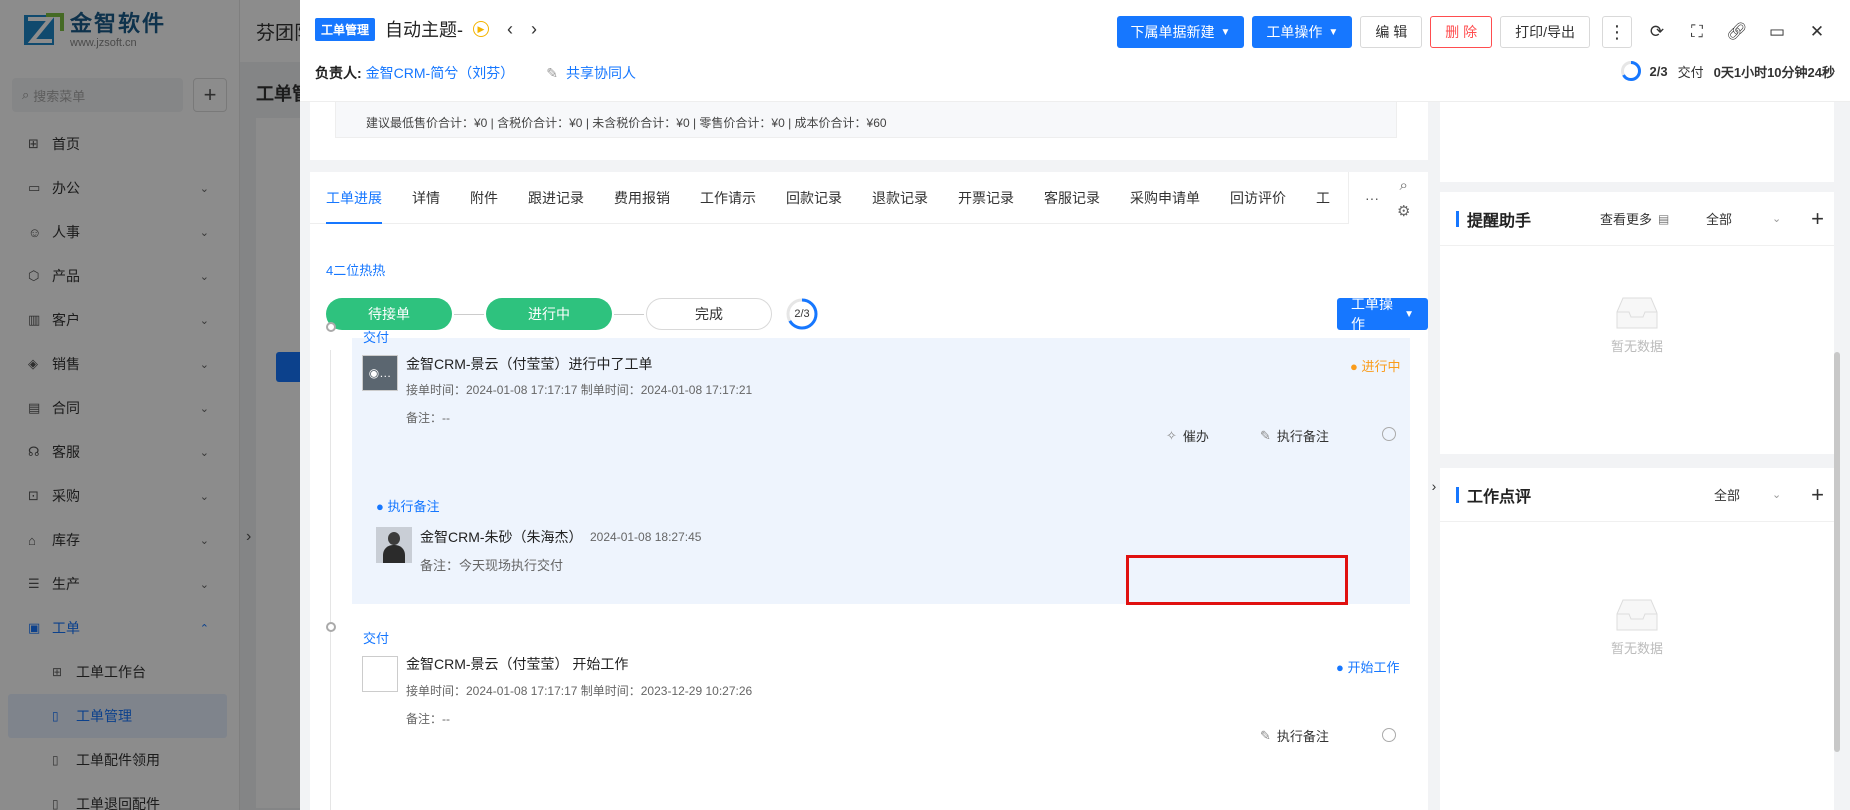 This screenshot has width=1850, height=810. What do you see at coordinates (1817, 219) in the screenshot?
I see `add-reminder-icon: +` at bounding box center [1817, 219].